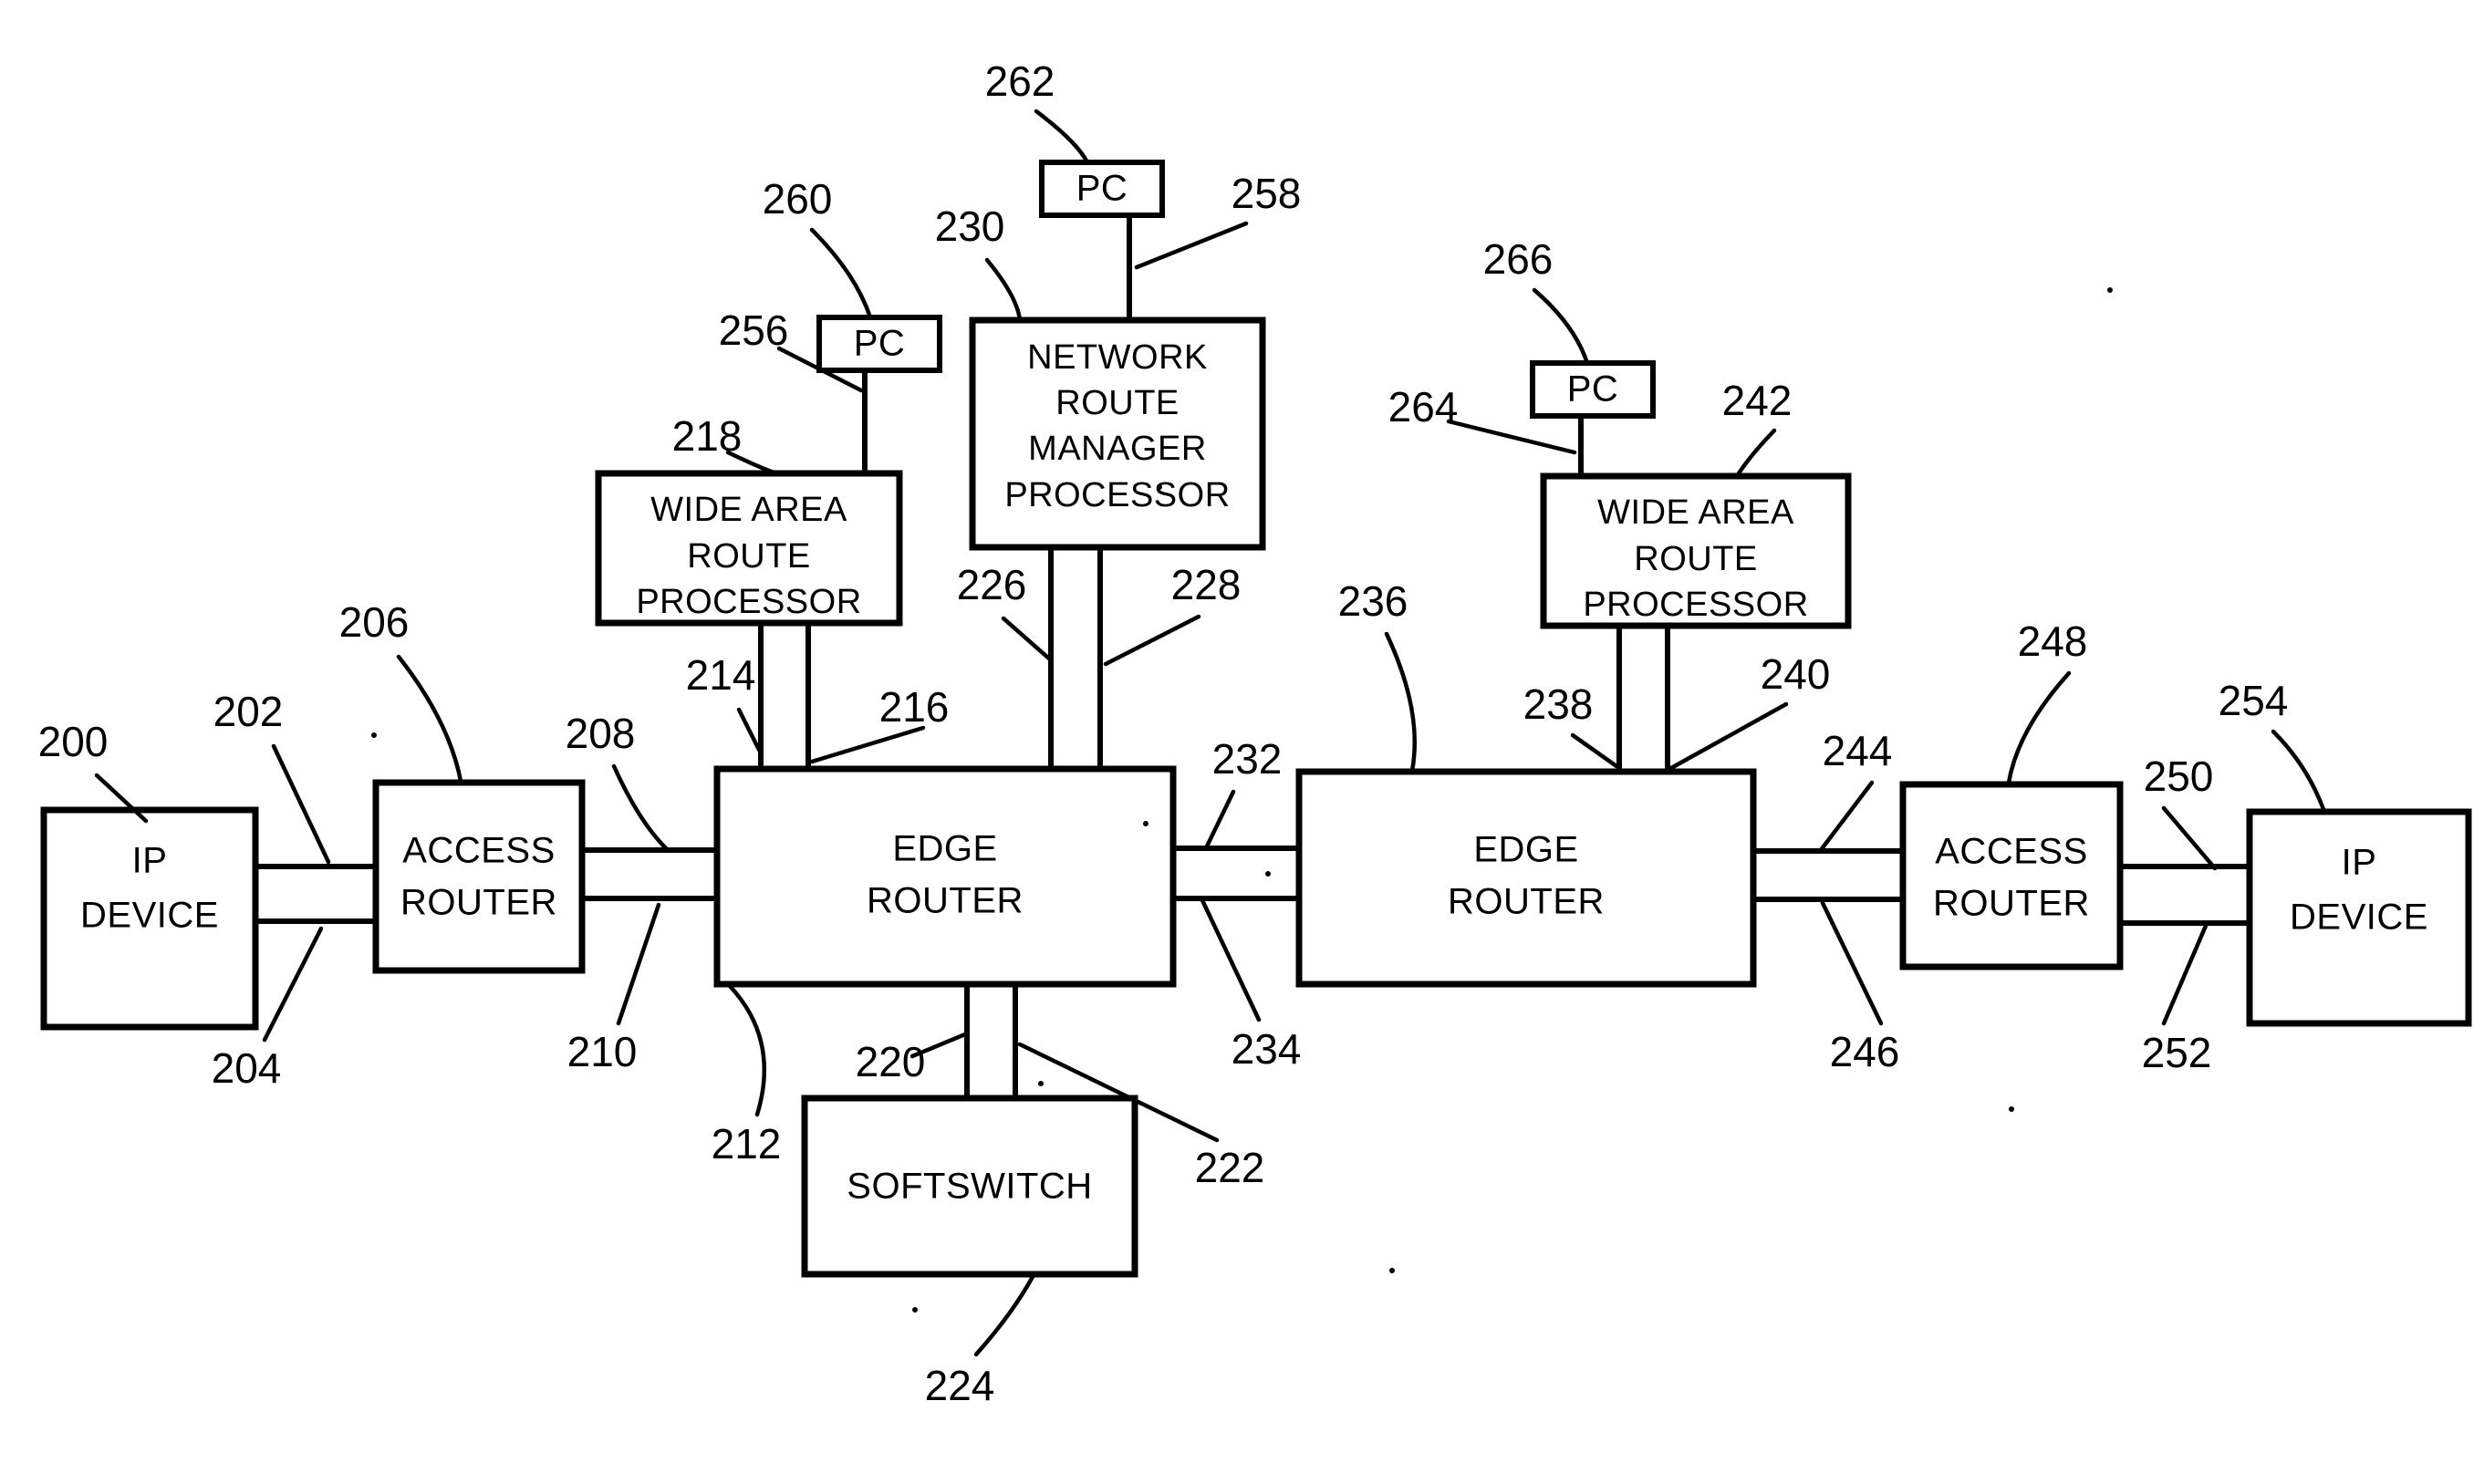 This screenshot has width=2484, height=1484. I want to click on block-wide-area-route-processor-left: WIDE AREA ROUTE PROCESSOR, so click(749, 548).